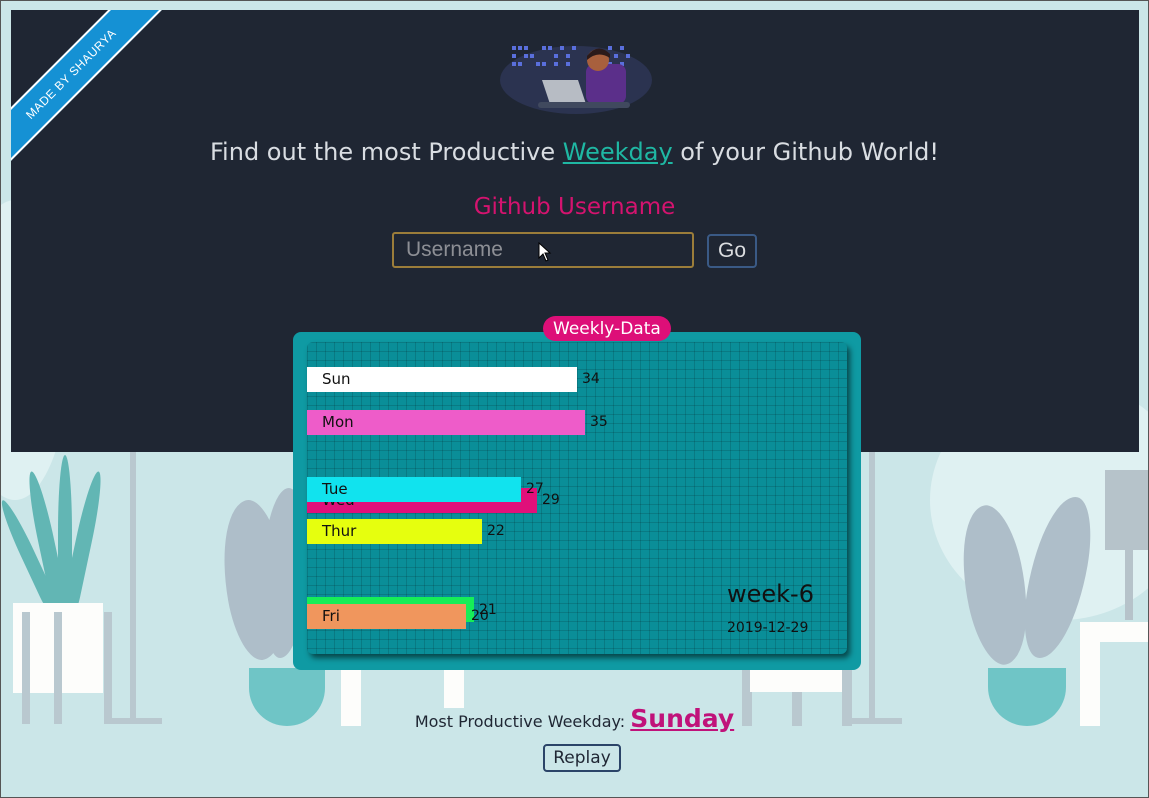  I want to click on result-day-link: Sunday, so click(682, 718).